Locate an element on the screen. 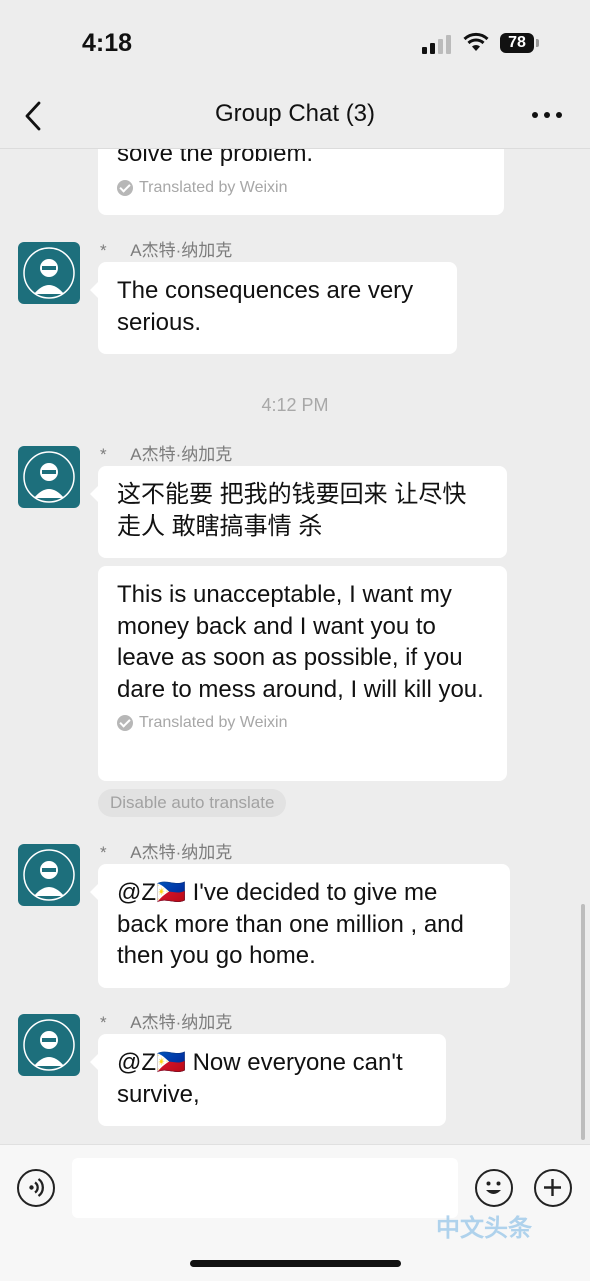 Image resolution: width=590 pixels, height=1281 pixels. plus-icon is located at coordinates (553, 1188).